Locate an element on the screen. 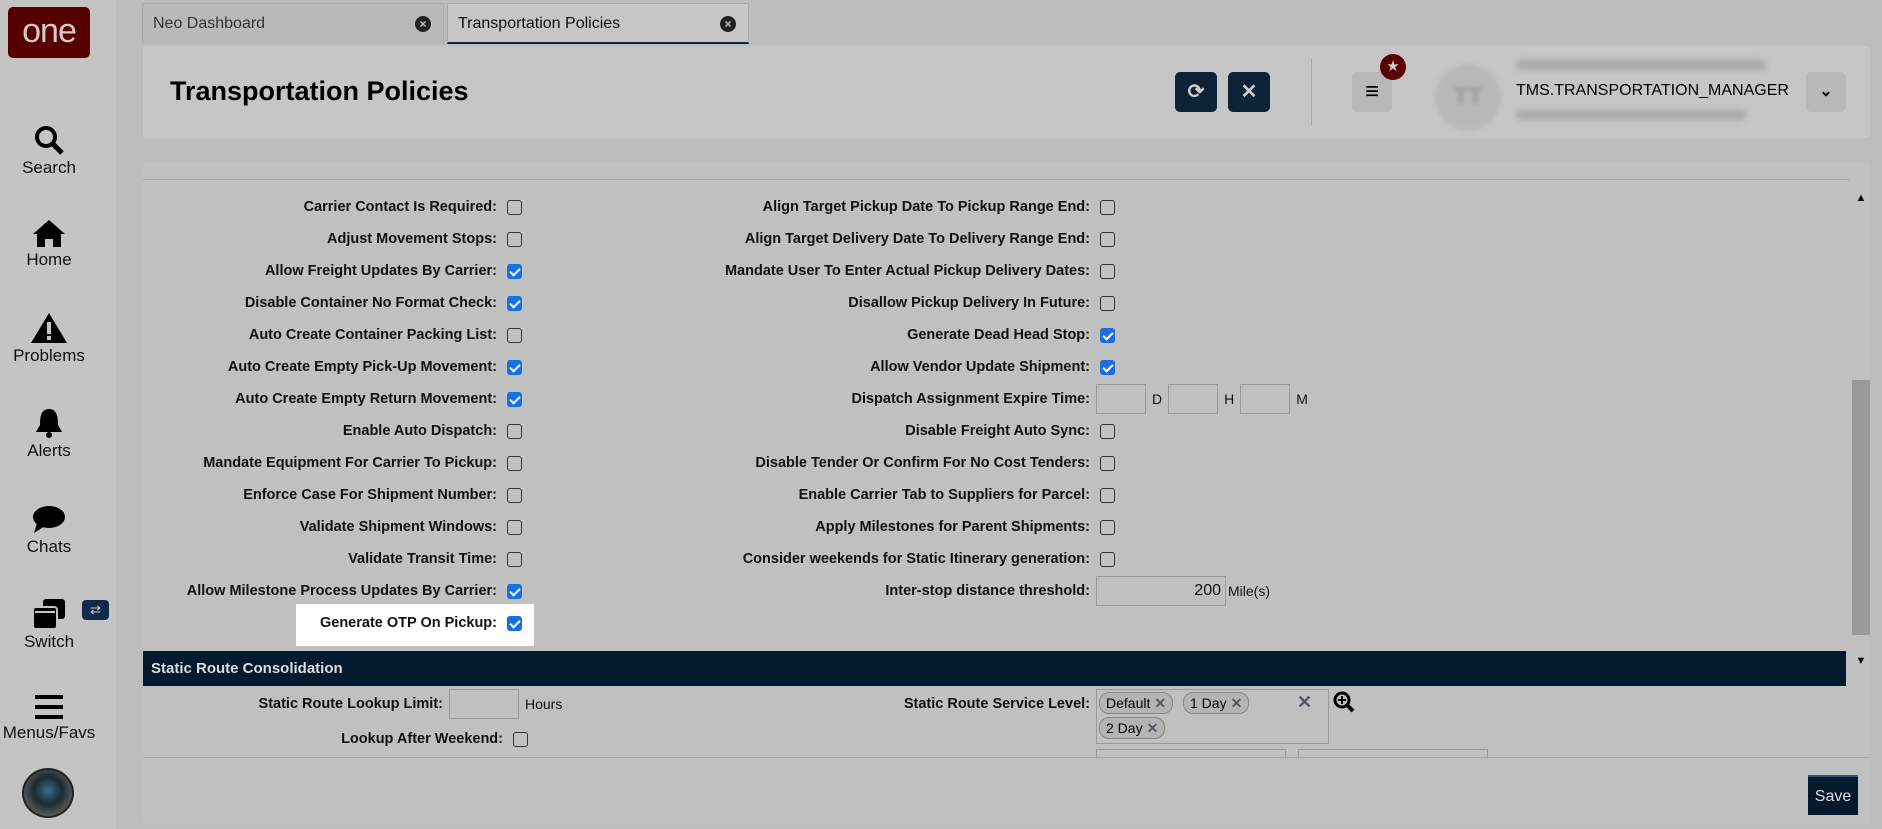  save-button: Save is located at coordinates (1833, 795).